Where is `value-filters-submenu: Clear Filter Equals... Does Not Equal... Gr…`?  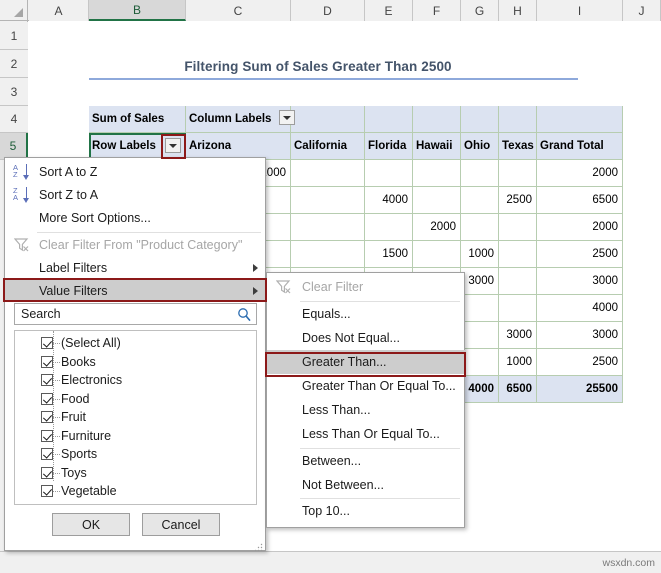
value-filters-submenu: Clear Filter Equals... Does Not Equal... Gr… is located at coordinates (366, 400).